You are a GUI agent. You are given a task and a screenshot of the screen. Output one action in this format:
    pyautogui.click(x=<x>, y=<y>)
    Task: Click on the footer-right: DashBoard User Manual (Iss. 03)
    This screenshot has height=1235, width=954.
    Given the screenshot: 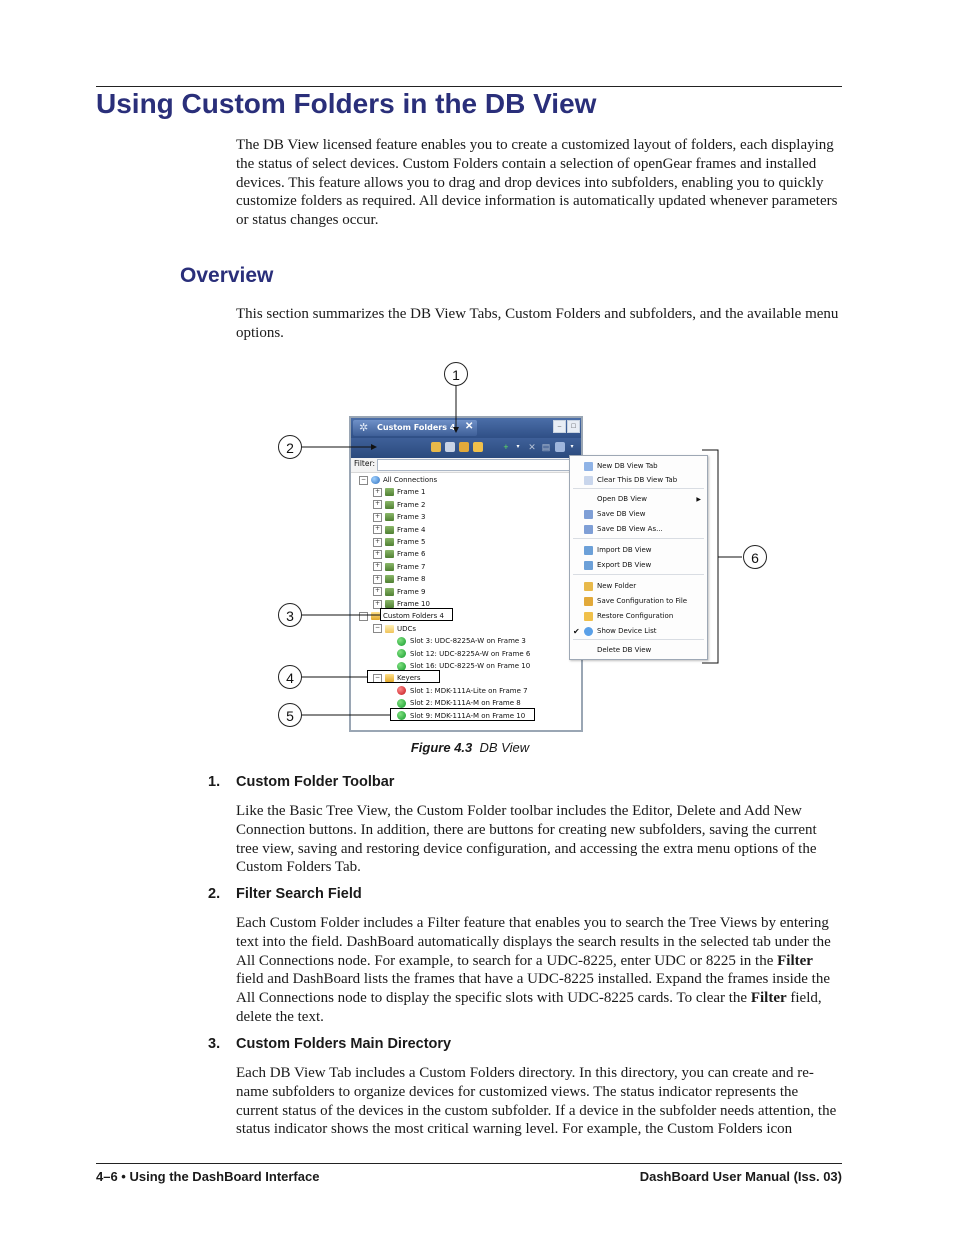 What is the action you would take?
    pyautogui.click(x=740, y=1176)
    